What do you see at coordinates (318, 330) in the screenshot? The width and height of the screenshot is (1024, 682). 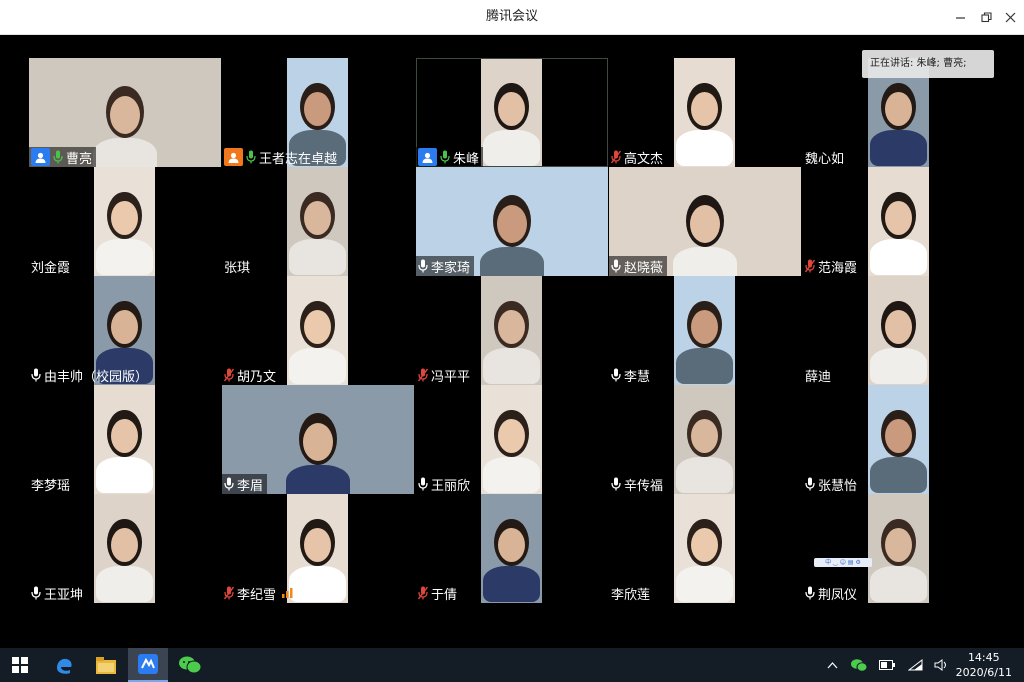 I see `participant-tile: 胡乃文` at bounding box center [318, 330].